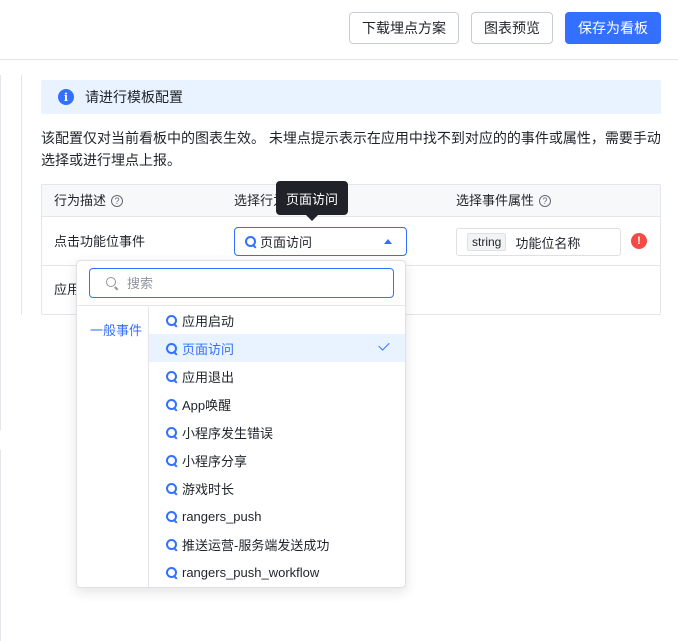 This screenshot has height=641, width=678. Describe the element at coordinates (228, 433) in the screenshot. I see `event-option-label: 小程序发生错误` at that location.